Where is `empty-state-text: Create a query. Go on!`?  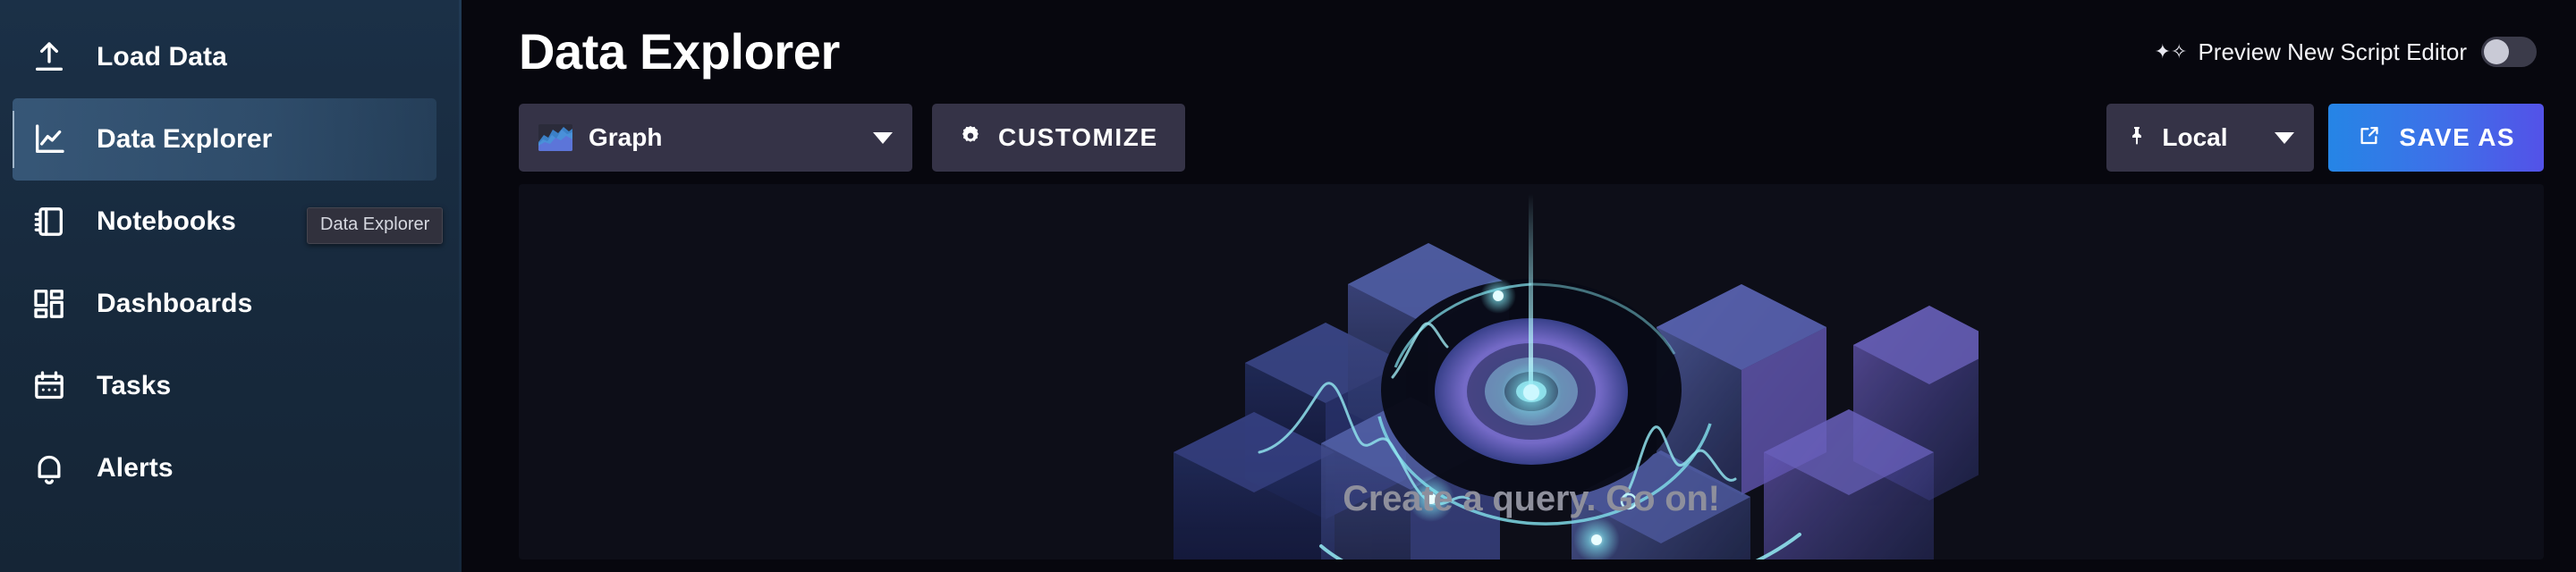
empty-state-text: Create a query. Go on! is located at coordinates (1531, 498).